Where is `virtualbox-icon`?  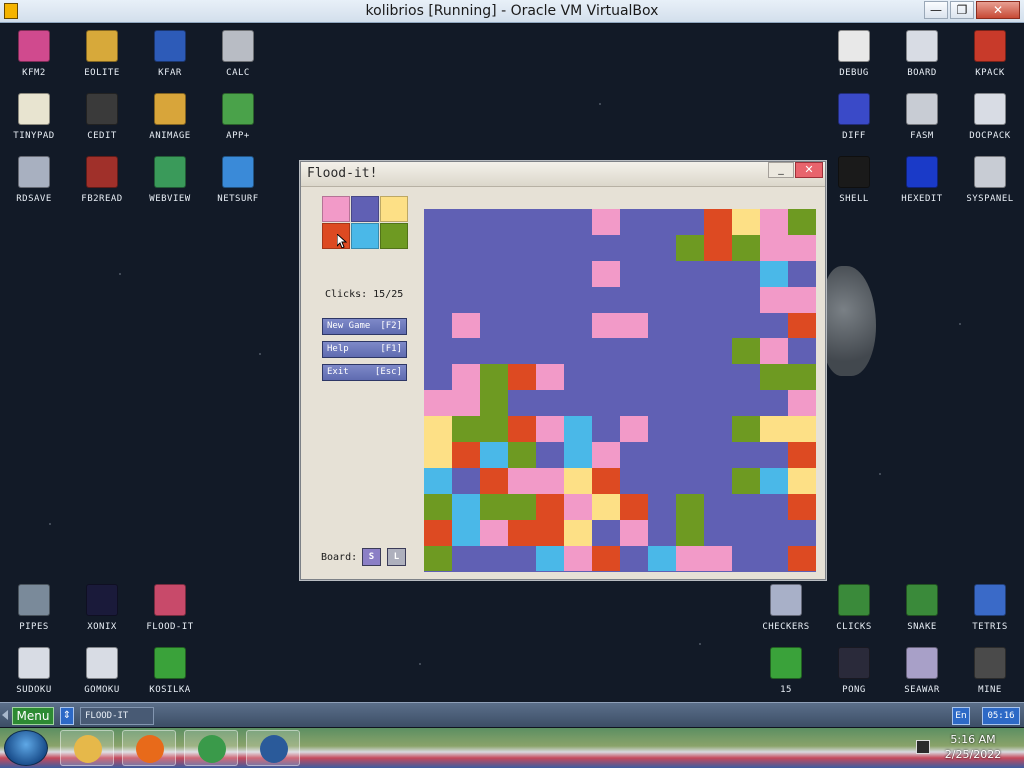 virtualbox-icon is located at coordinates (274, 749).